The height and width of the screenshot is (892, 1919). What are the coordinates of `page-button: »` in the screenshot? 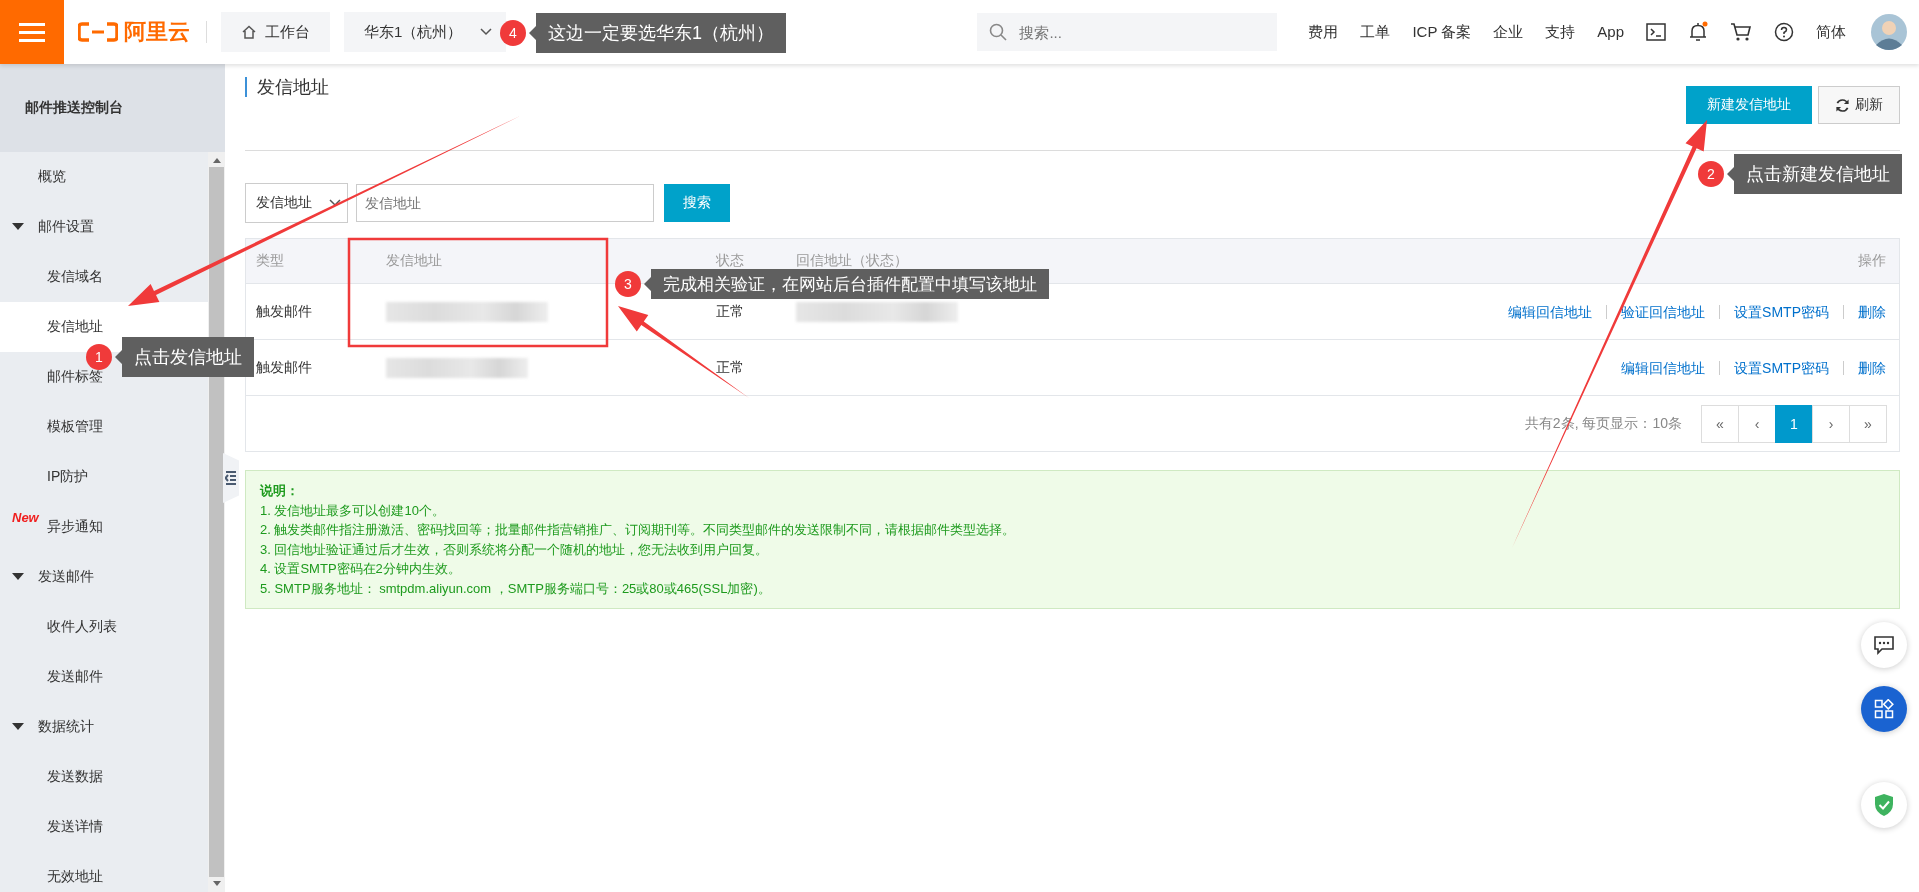 It's located at (1868, 423).